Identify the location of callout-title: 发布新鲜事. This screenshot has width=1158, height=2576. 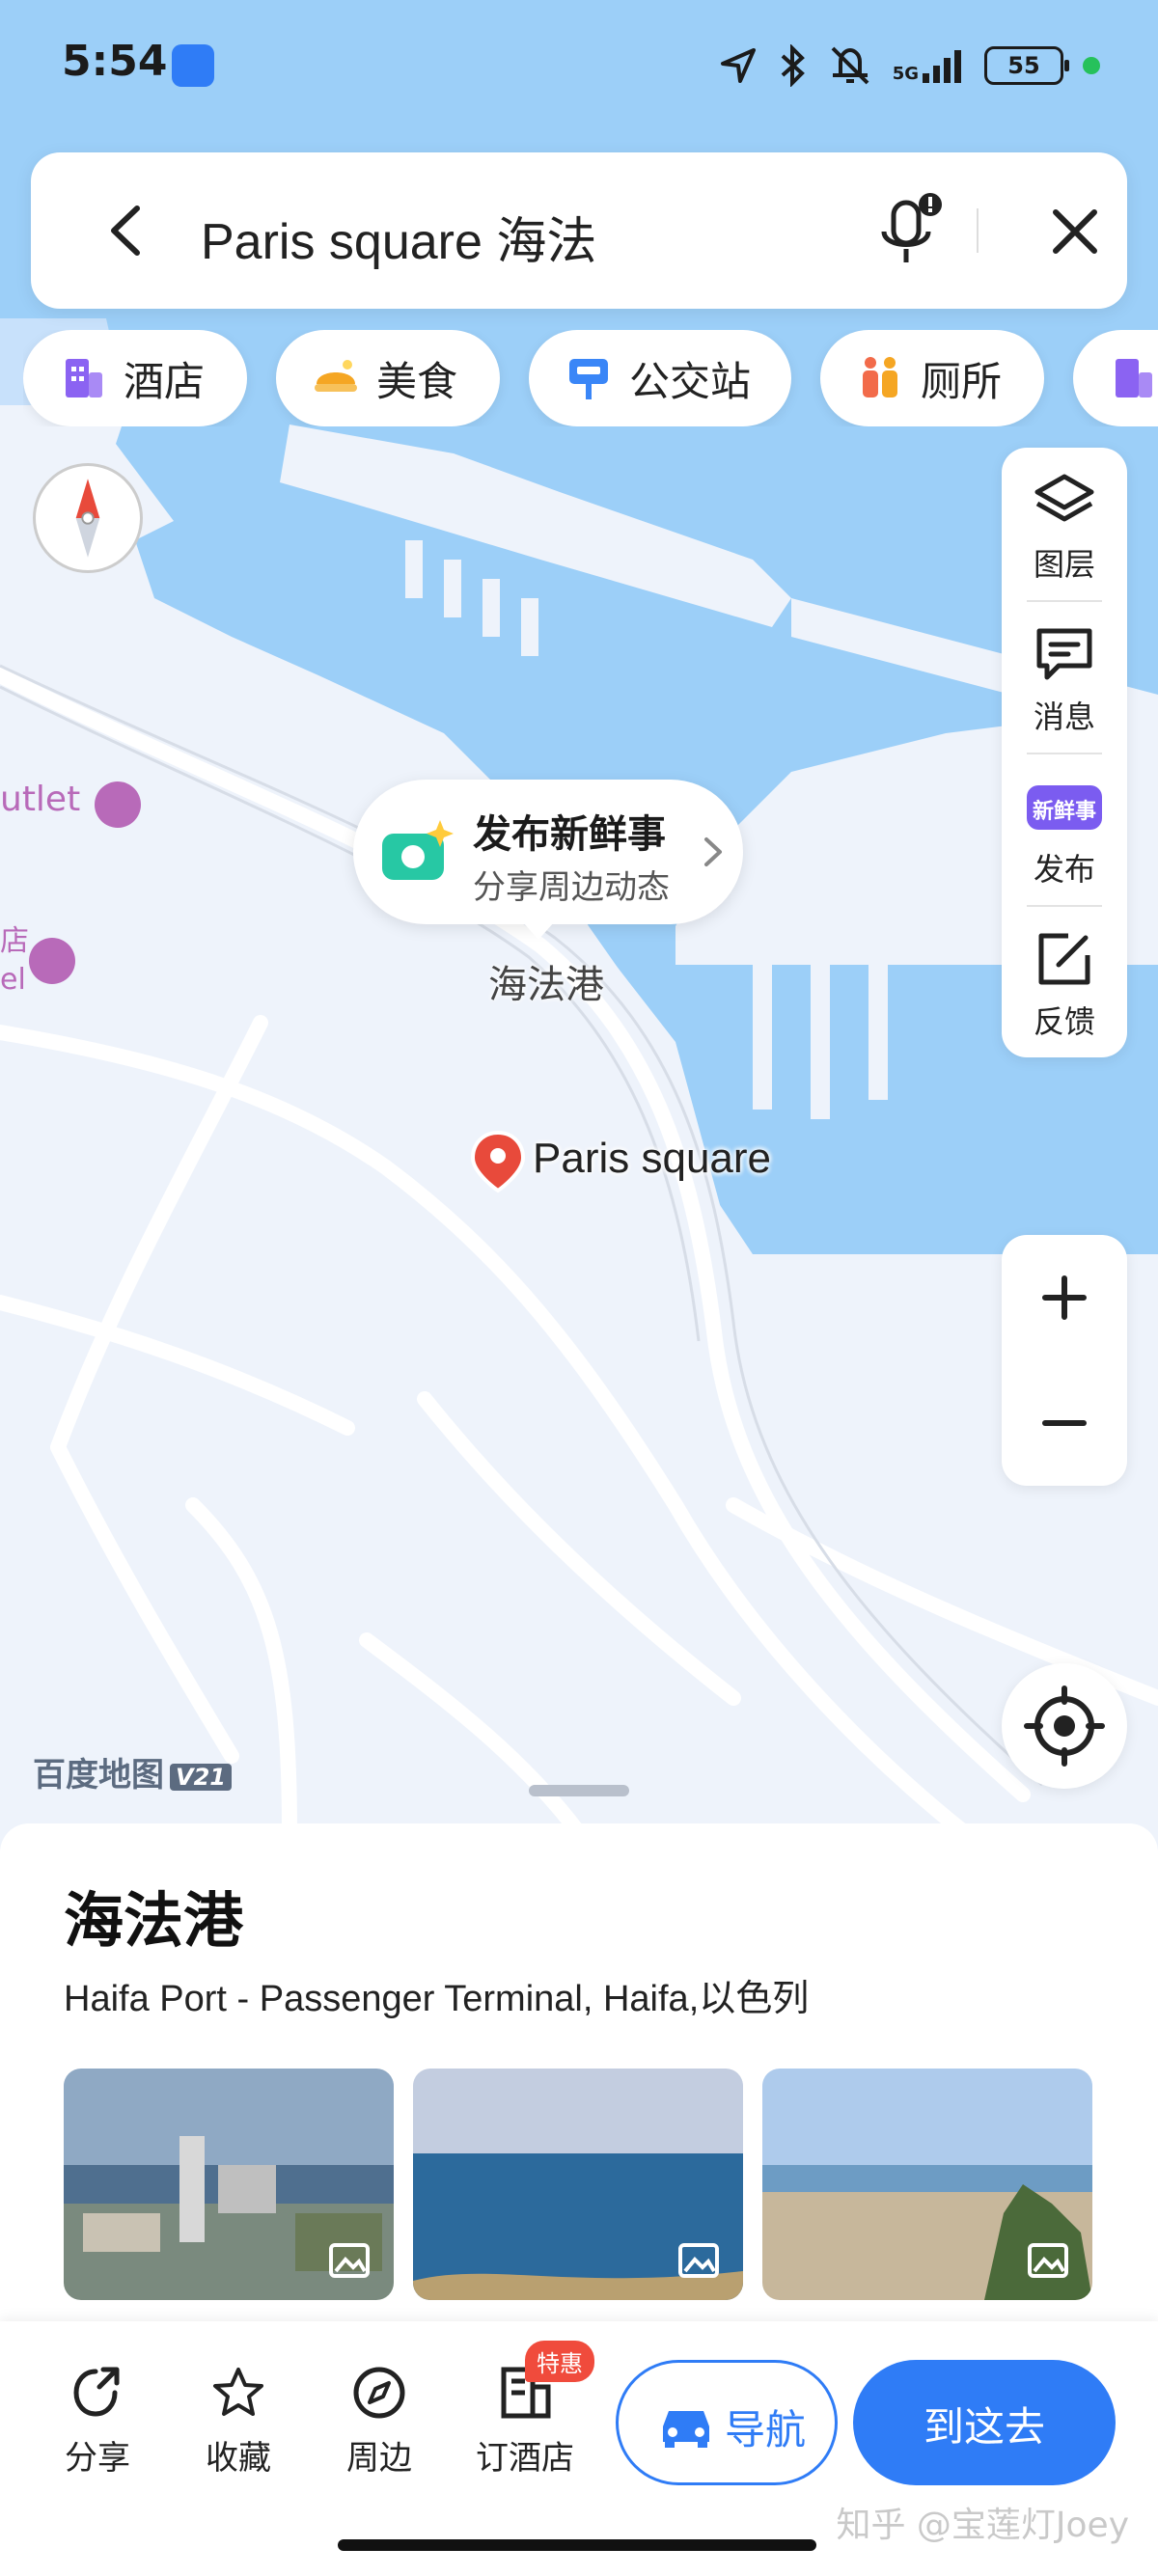
(569, 835).